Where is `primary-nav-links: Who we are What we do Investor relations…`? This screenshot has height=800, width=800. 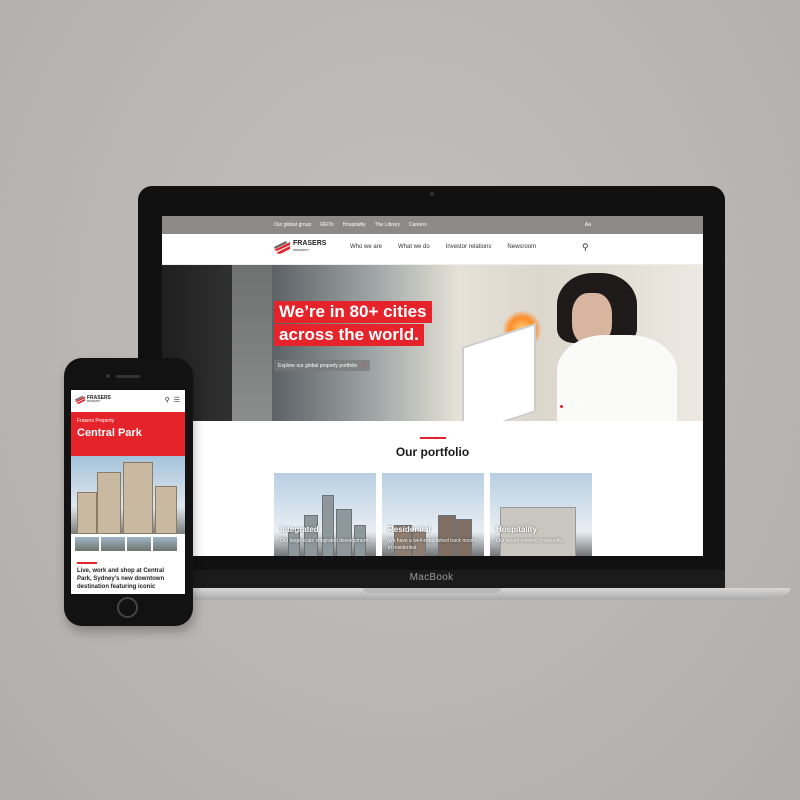 primary-nav-links: Who we are What we do Investor relations… is located at coordinates (443, 247).